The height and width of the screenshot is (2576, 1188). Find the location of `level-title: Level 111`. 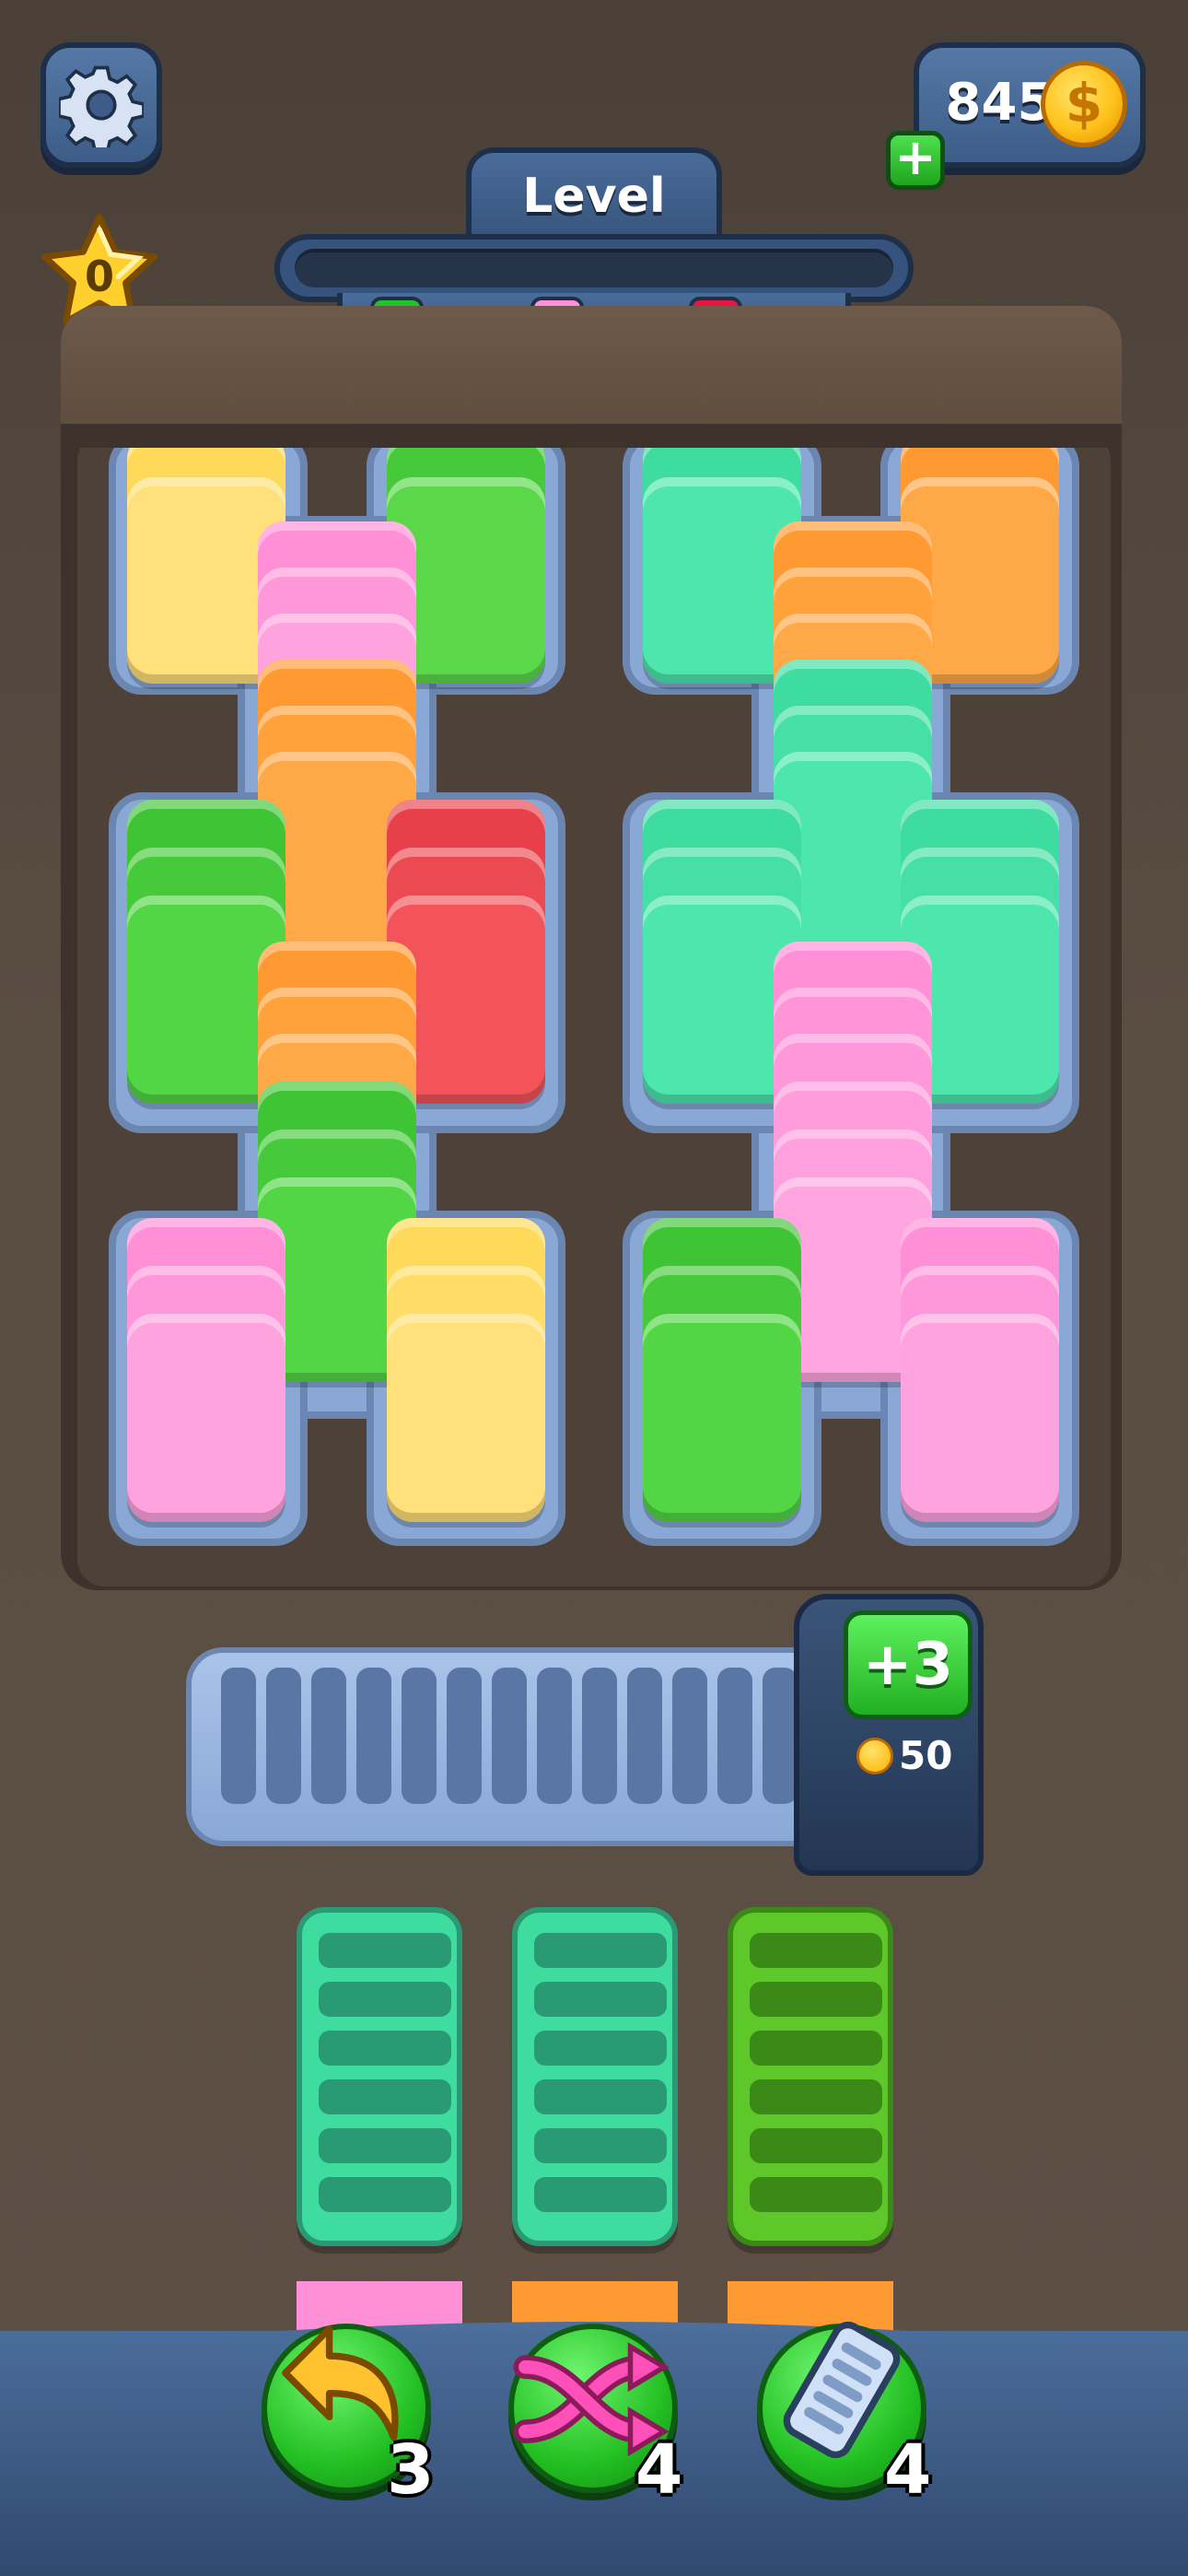

level-title: Level 111 is located at coordinates (594, 234).